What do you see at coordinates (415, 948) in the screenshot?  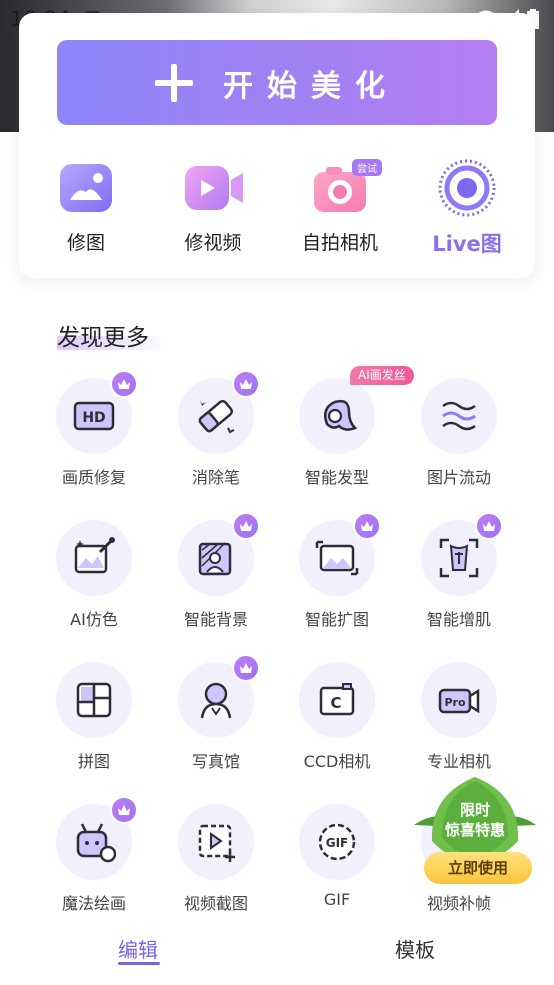 I see `tab-template: 模板` at bounding box center [415, 948].